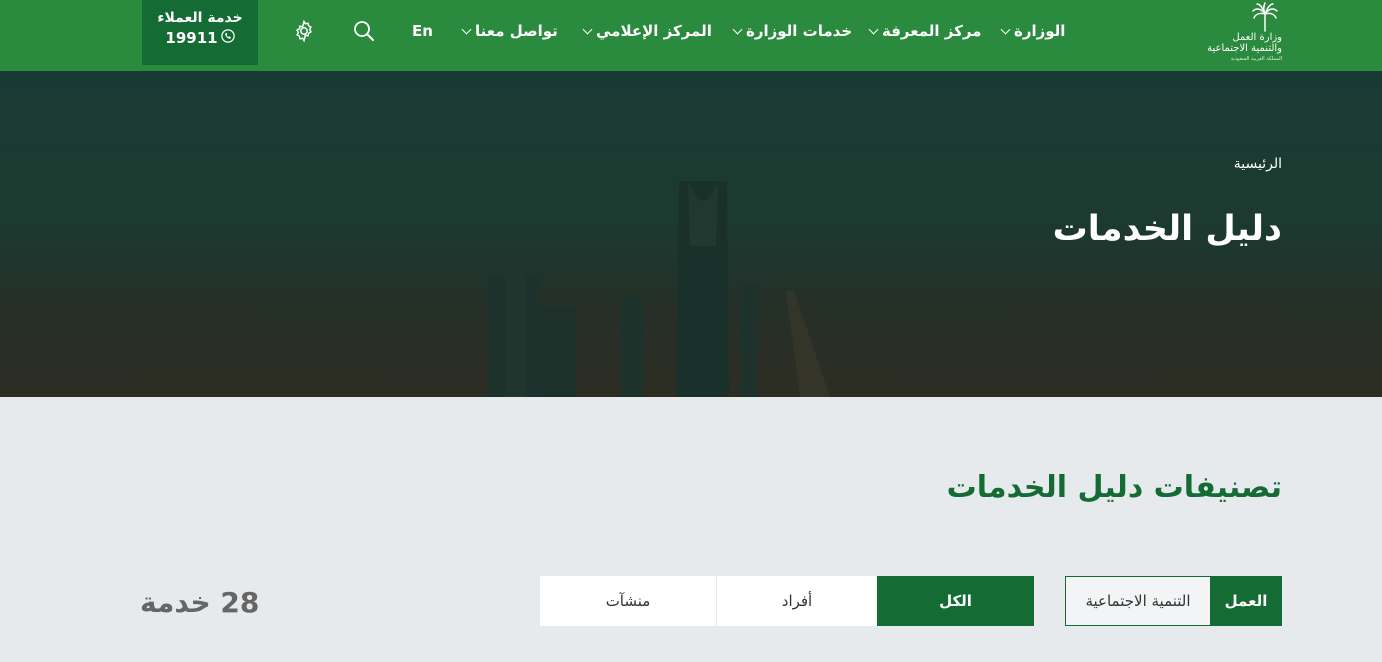 The width and height of the screenshot is (1382, 662). I want to click on nav-item-contact: تواصل معنا, so click(509, 31).